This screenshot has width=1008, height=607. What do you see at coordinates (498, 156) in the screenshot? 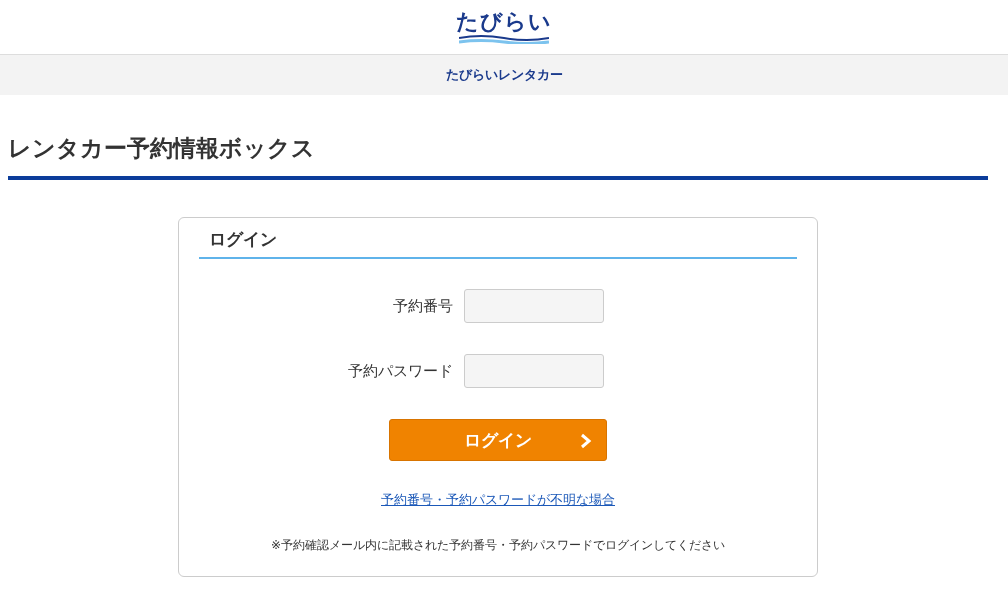
I see `page-title: レンタカー予約情報ボックス` at bounding box center [498, 156].